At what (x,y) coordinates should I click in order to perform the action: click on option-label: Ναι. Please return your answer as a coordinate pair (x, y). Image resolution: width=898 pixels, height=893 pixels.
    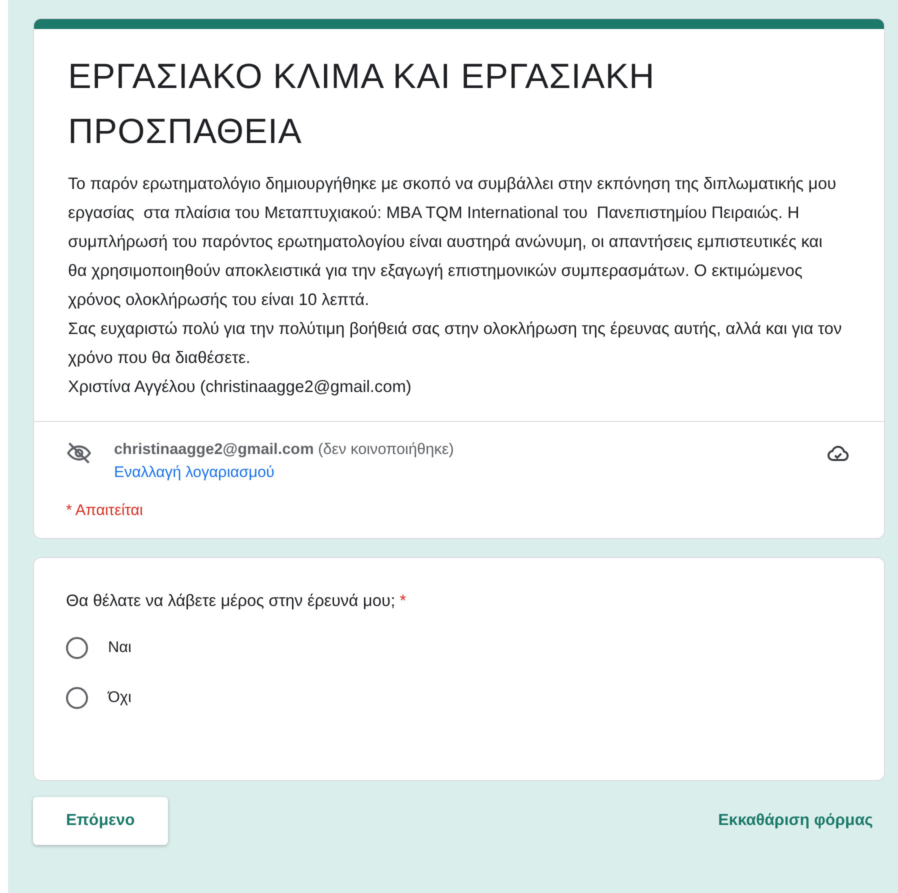
    Looking at the image, I should click on (120, 648).